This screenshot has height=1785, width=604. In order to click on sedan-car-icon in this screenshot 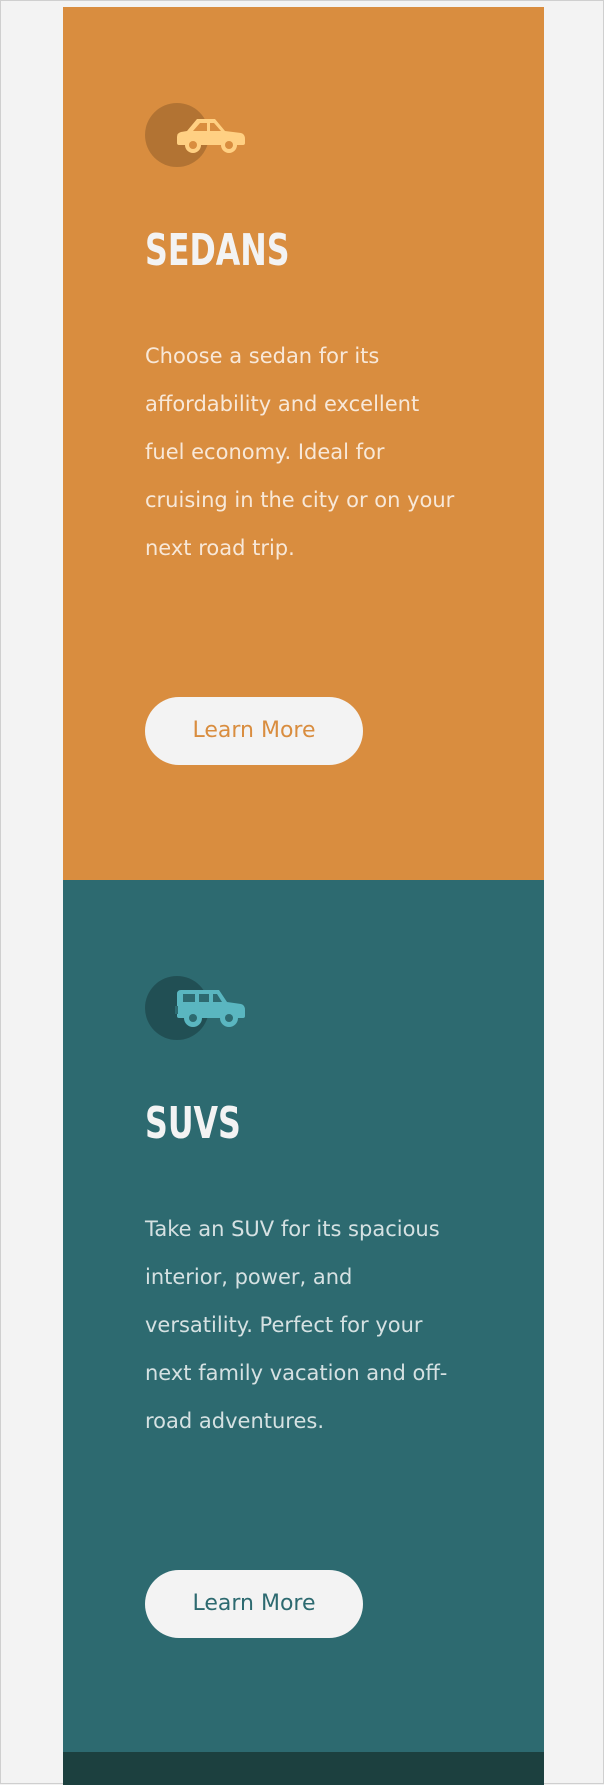, I will do `click(211, 136)`.